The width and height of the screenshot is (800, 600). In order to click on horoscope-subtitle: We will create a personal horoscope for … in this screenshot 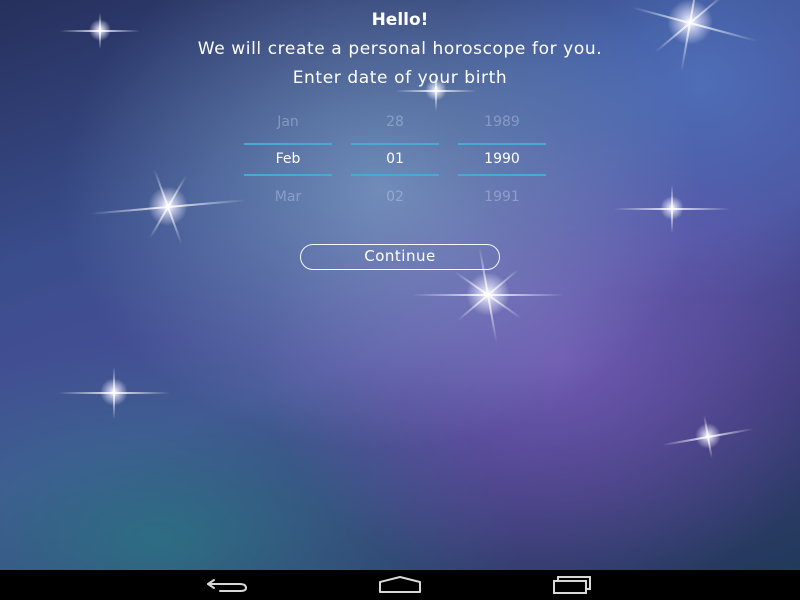, I will do `click(400, 49)`.